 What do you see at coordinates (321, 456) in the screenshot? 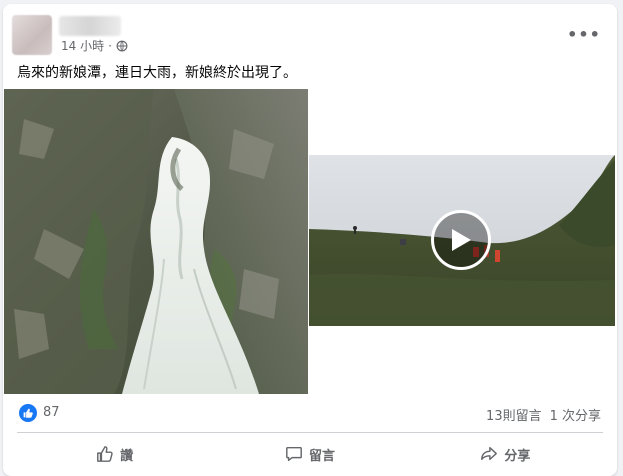
I see `comment-button-label: 留言` at bounding box center [321, 456].